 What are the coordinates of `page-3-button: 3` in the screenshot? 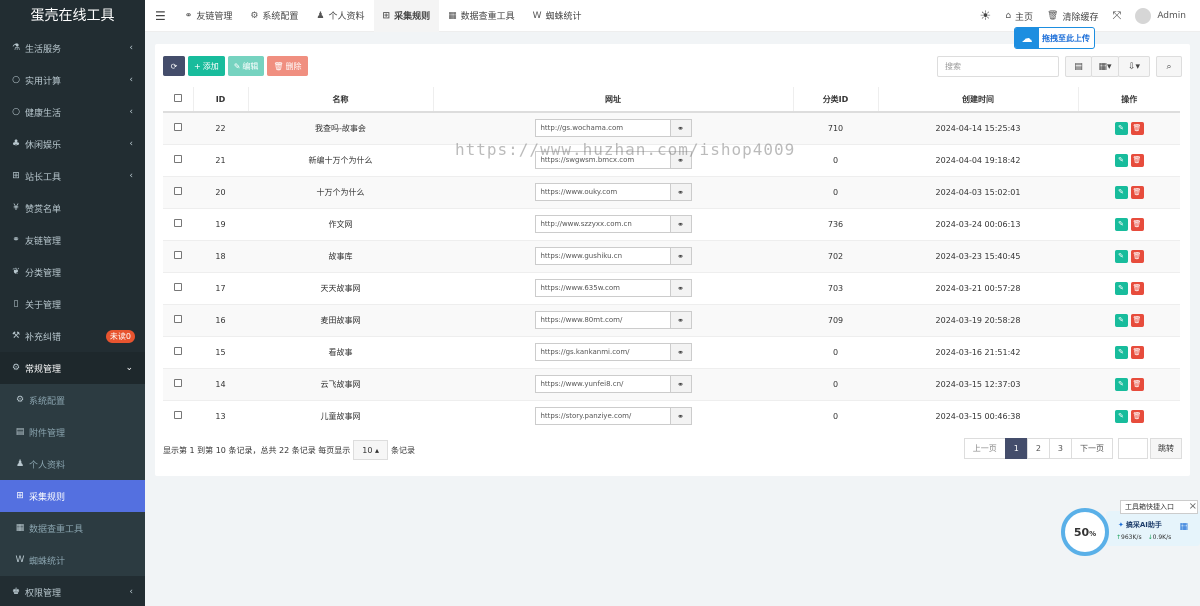 It's located at (1060, 448).